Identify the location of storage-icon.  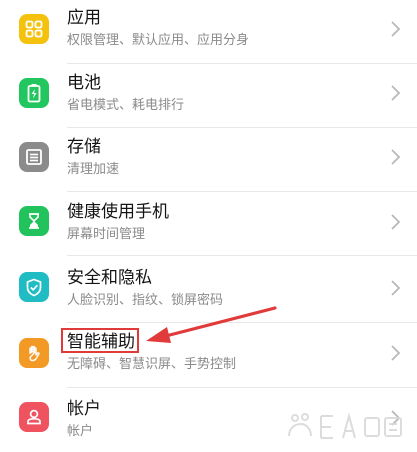
(34, 157).